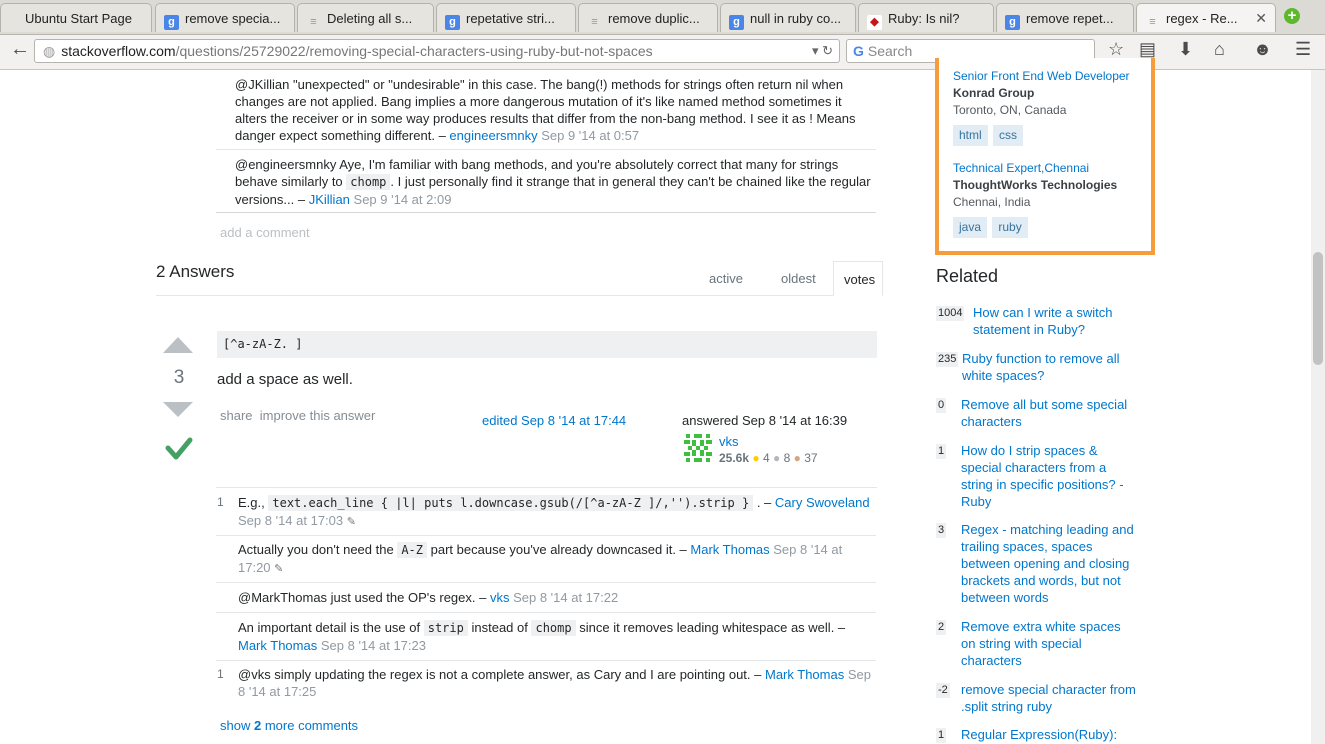 The height and width of the screenshot is (744, 1325). Describe the element at coordinates (798, 278) in the screenshot. I see `tab-oldest: oldest` at that location.